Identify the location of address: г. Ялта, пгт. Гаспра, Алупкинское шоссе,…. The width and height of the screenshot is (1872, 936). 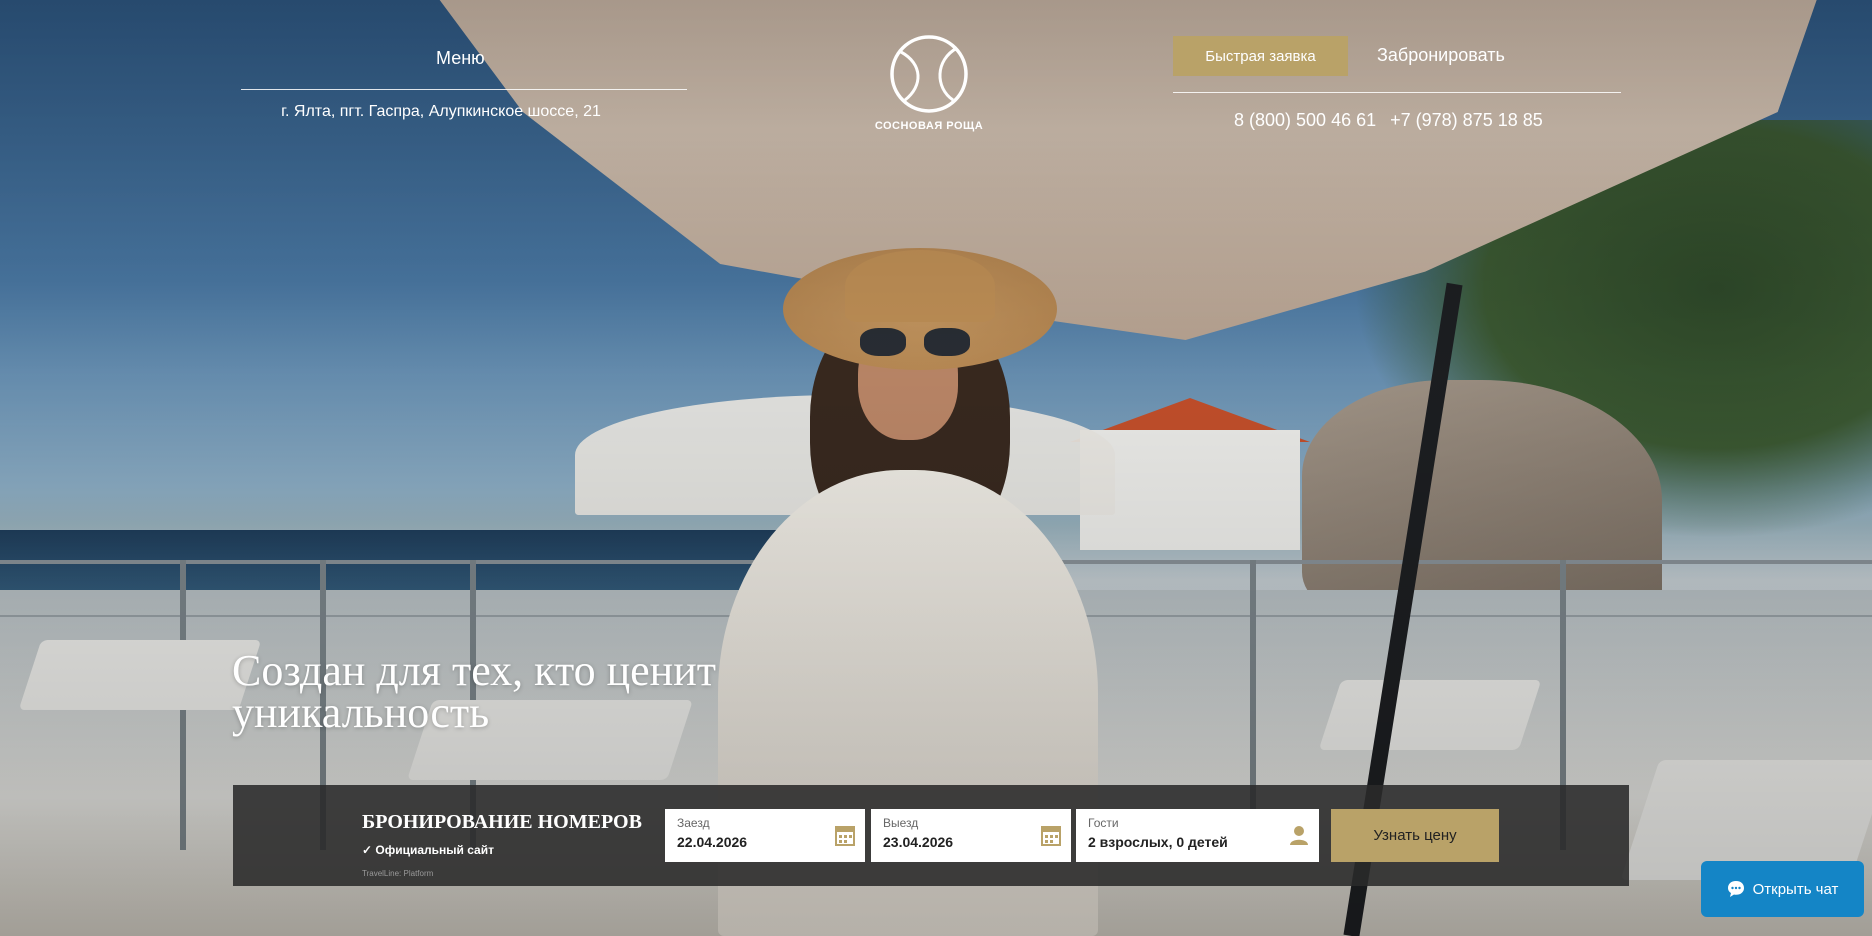
(441, 111).